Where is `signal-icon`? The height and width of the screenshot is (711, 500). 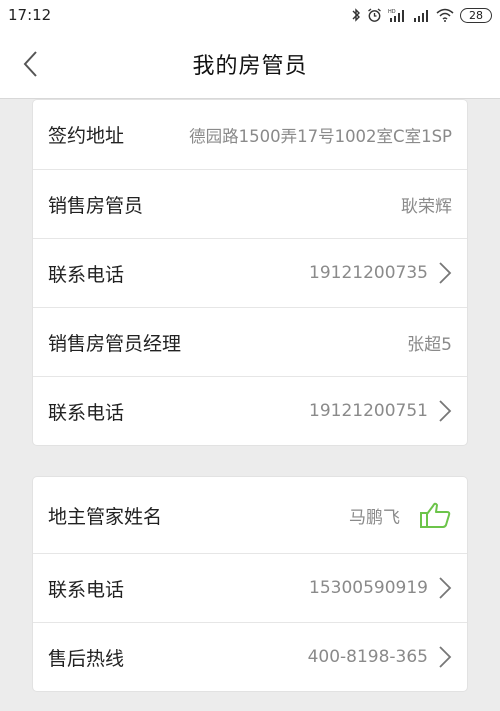
signal-icon is located at coordinates (421, 16).